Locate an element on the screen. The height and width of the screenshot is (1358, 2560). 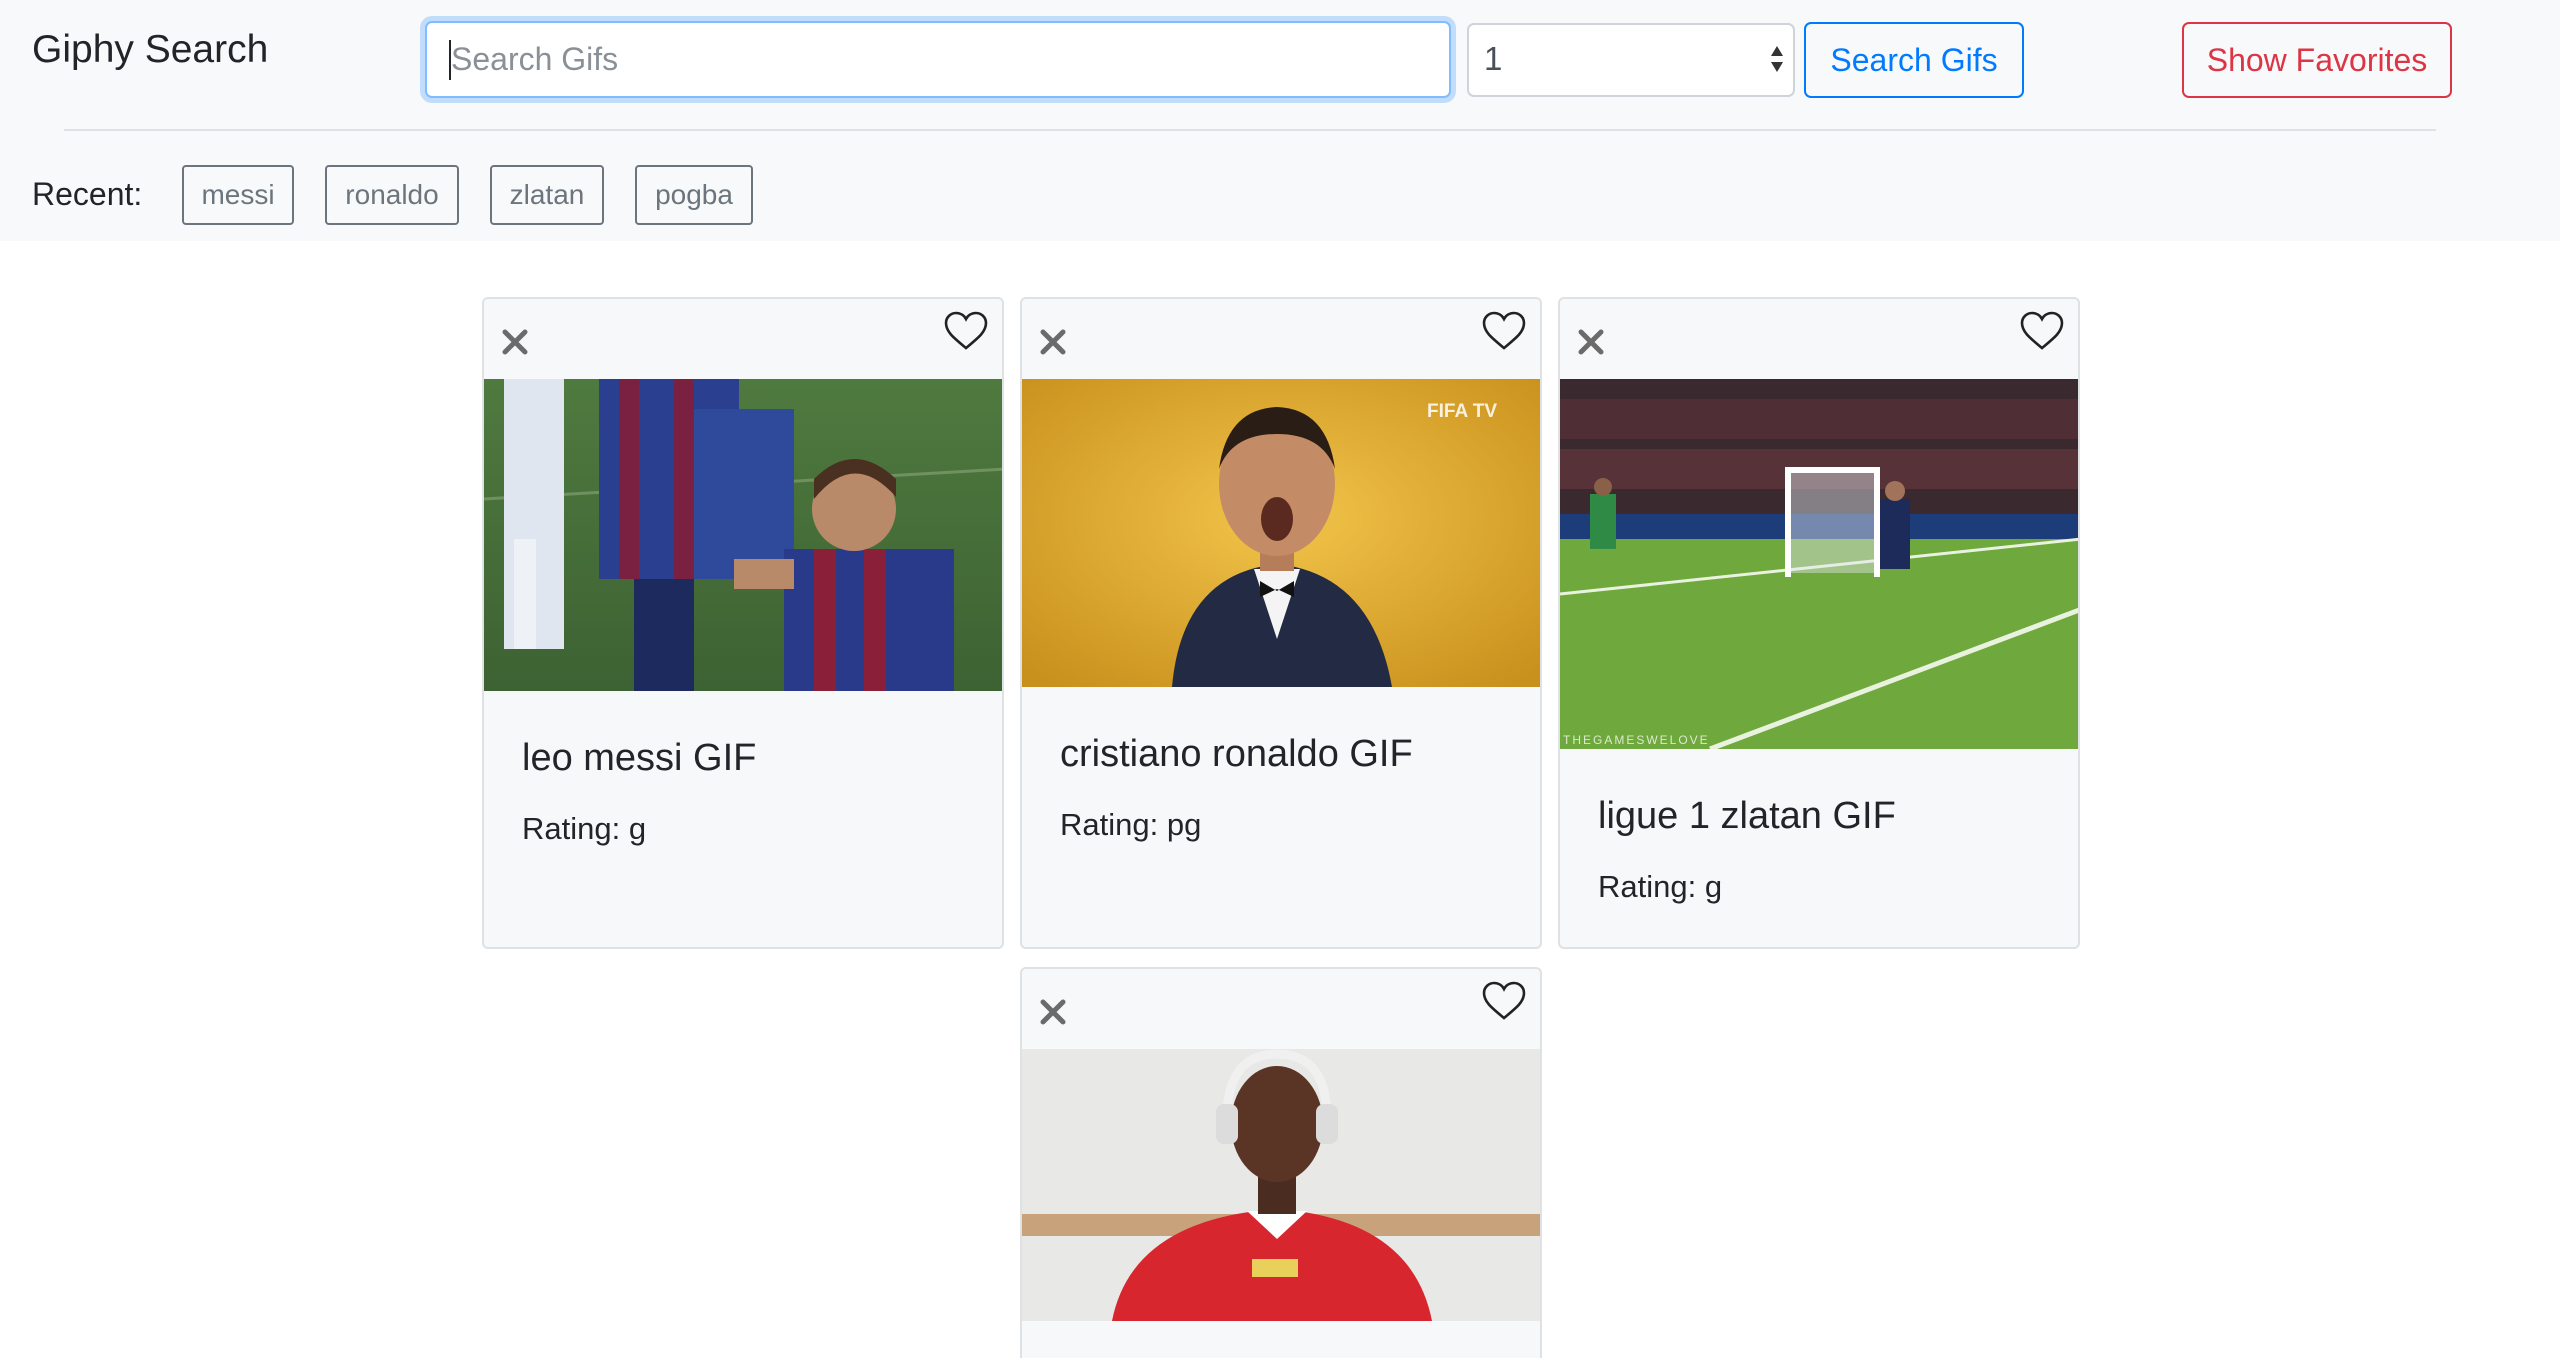
text-cursor is located at coordinates (450, 60).